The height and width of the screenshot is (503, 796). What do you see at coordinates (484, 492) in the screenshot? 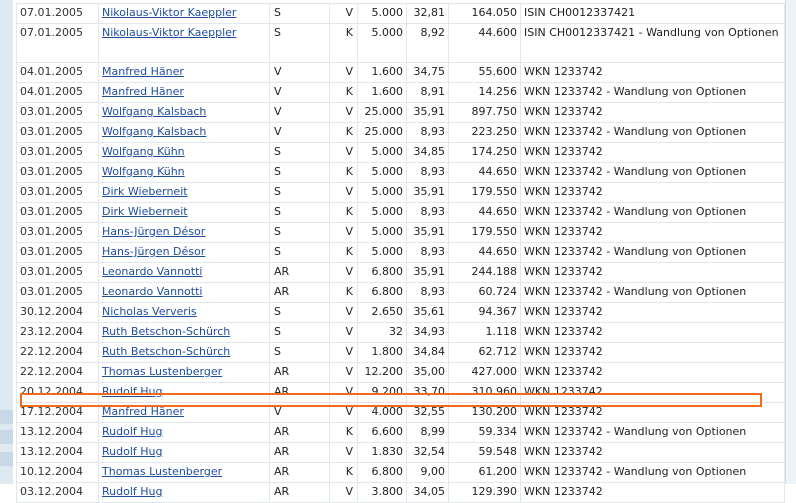
I see `trade-total: 129.390` at bounding box center [484, 492].